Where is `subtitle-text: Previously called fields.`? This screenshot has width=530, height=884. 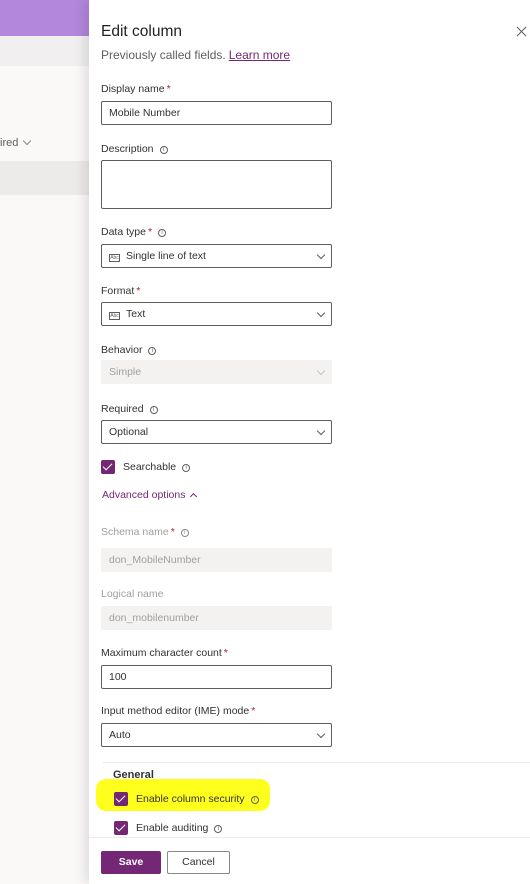
subtitle-text: Previously called fields. is located at coordinates (163, 55).